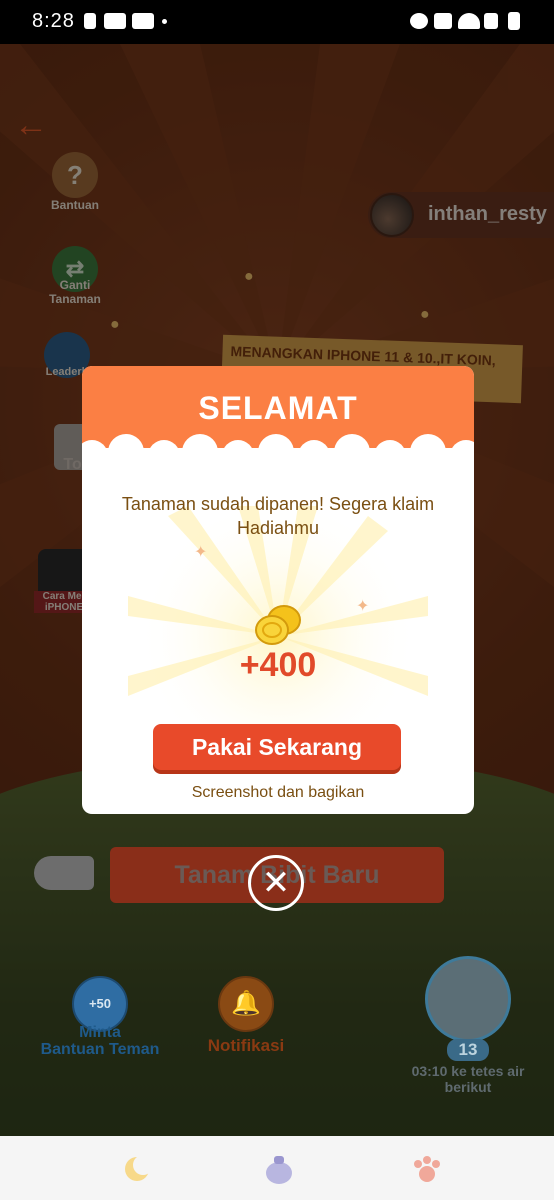 Image resolution: width=554 pixels, height=1200 pixels. Describe the element at coordinates (246, 1004) in the screenshot. I see `bell-icon: 🔔` at that location.